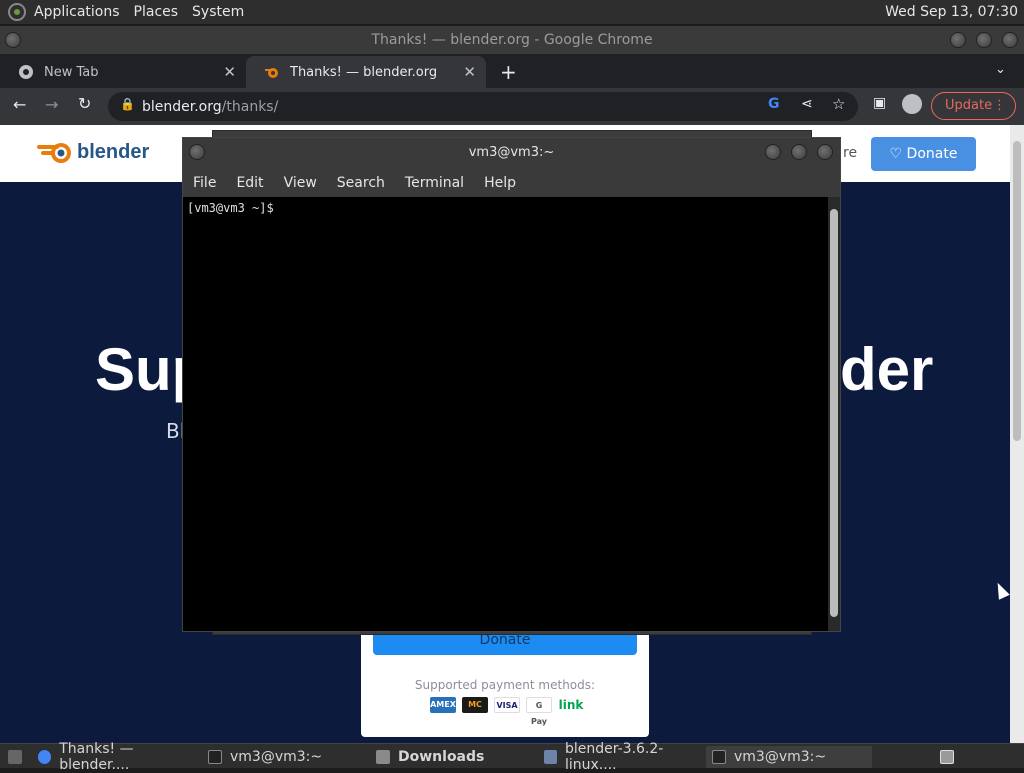  Describe the element at coordinates (879, 103) in the screenshot. I see `side-panel-icon: ▣` at that location.